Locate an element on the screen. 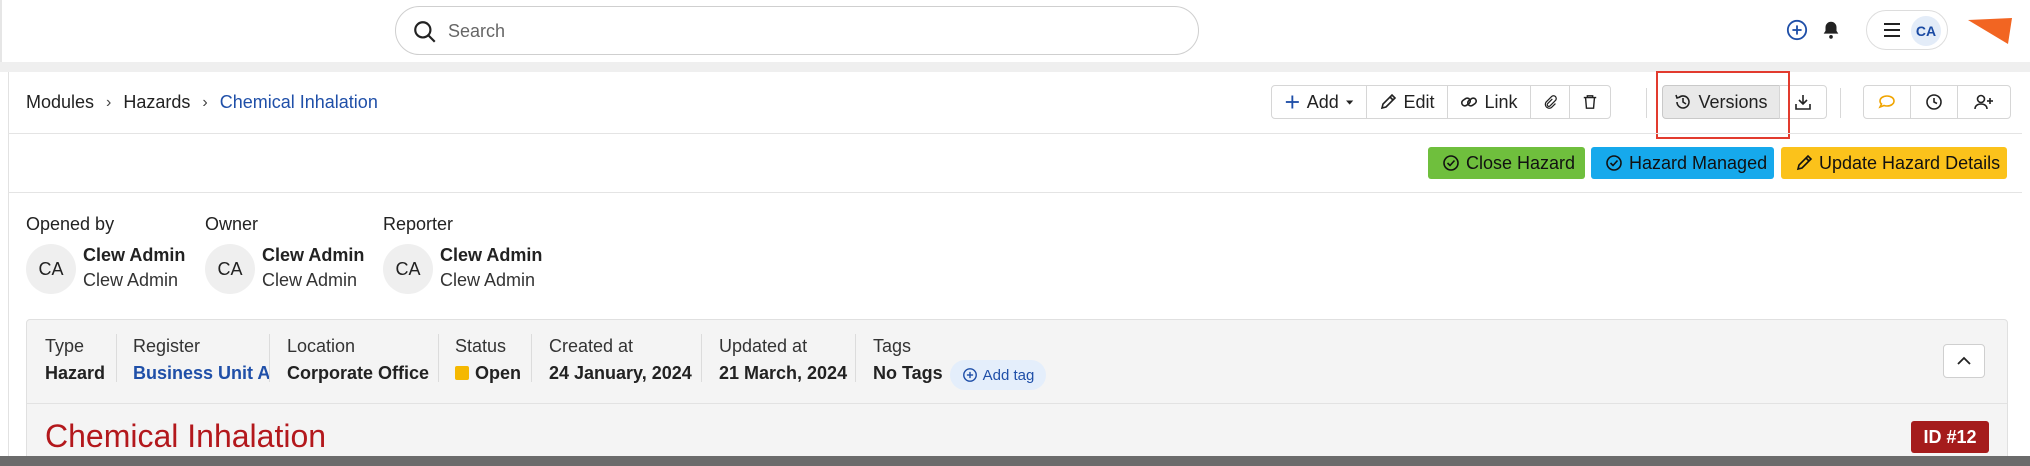 Image resolution: width=2030 pixels, height=466 pixels. search-box is located at coordinates (797, 30).